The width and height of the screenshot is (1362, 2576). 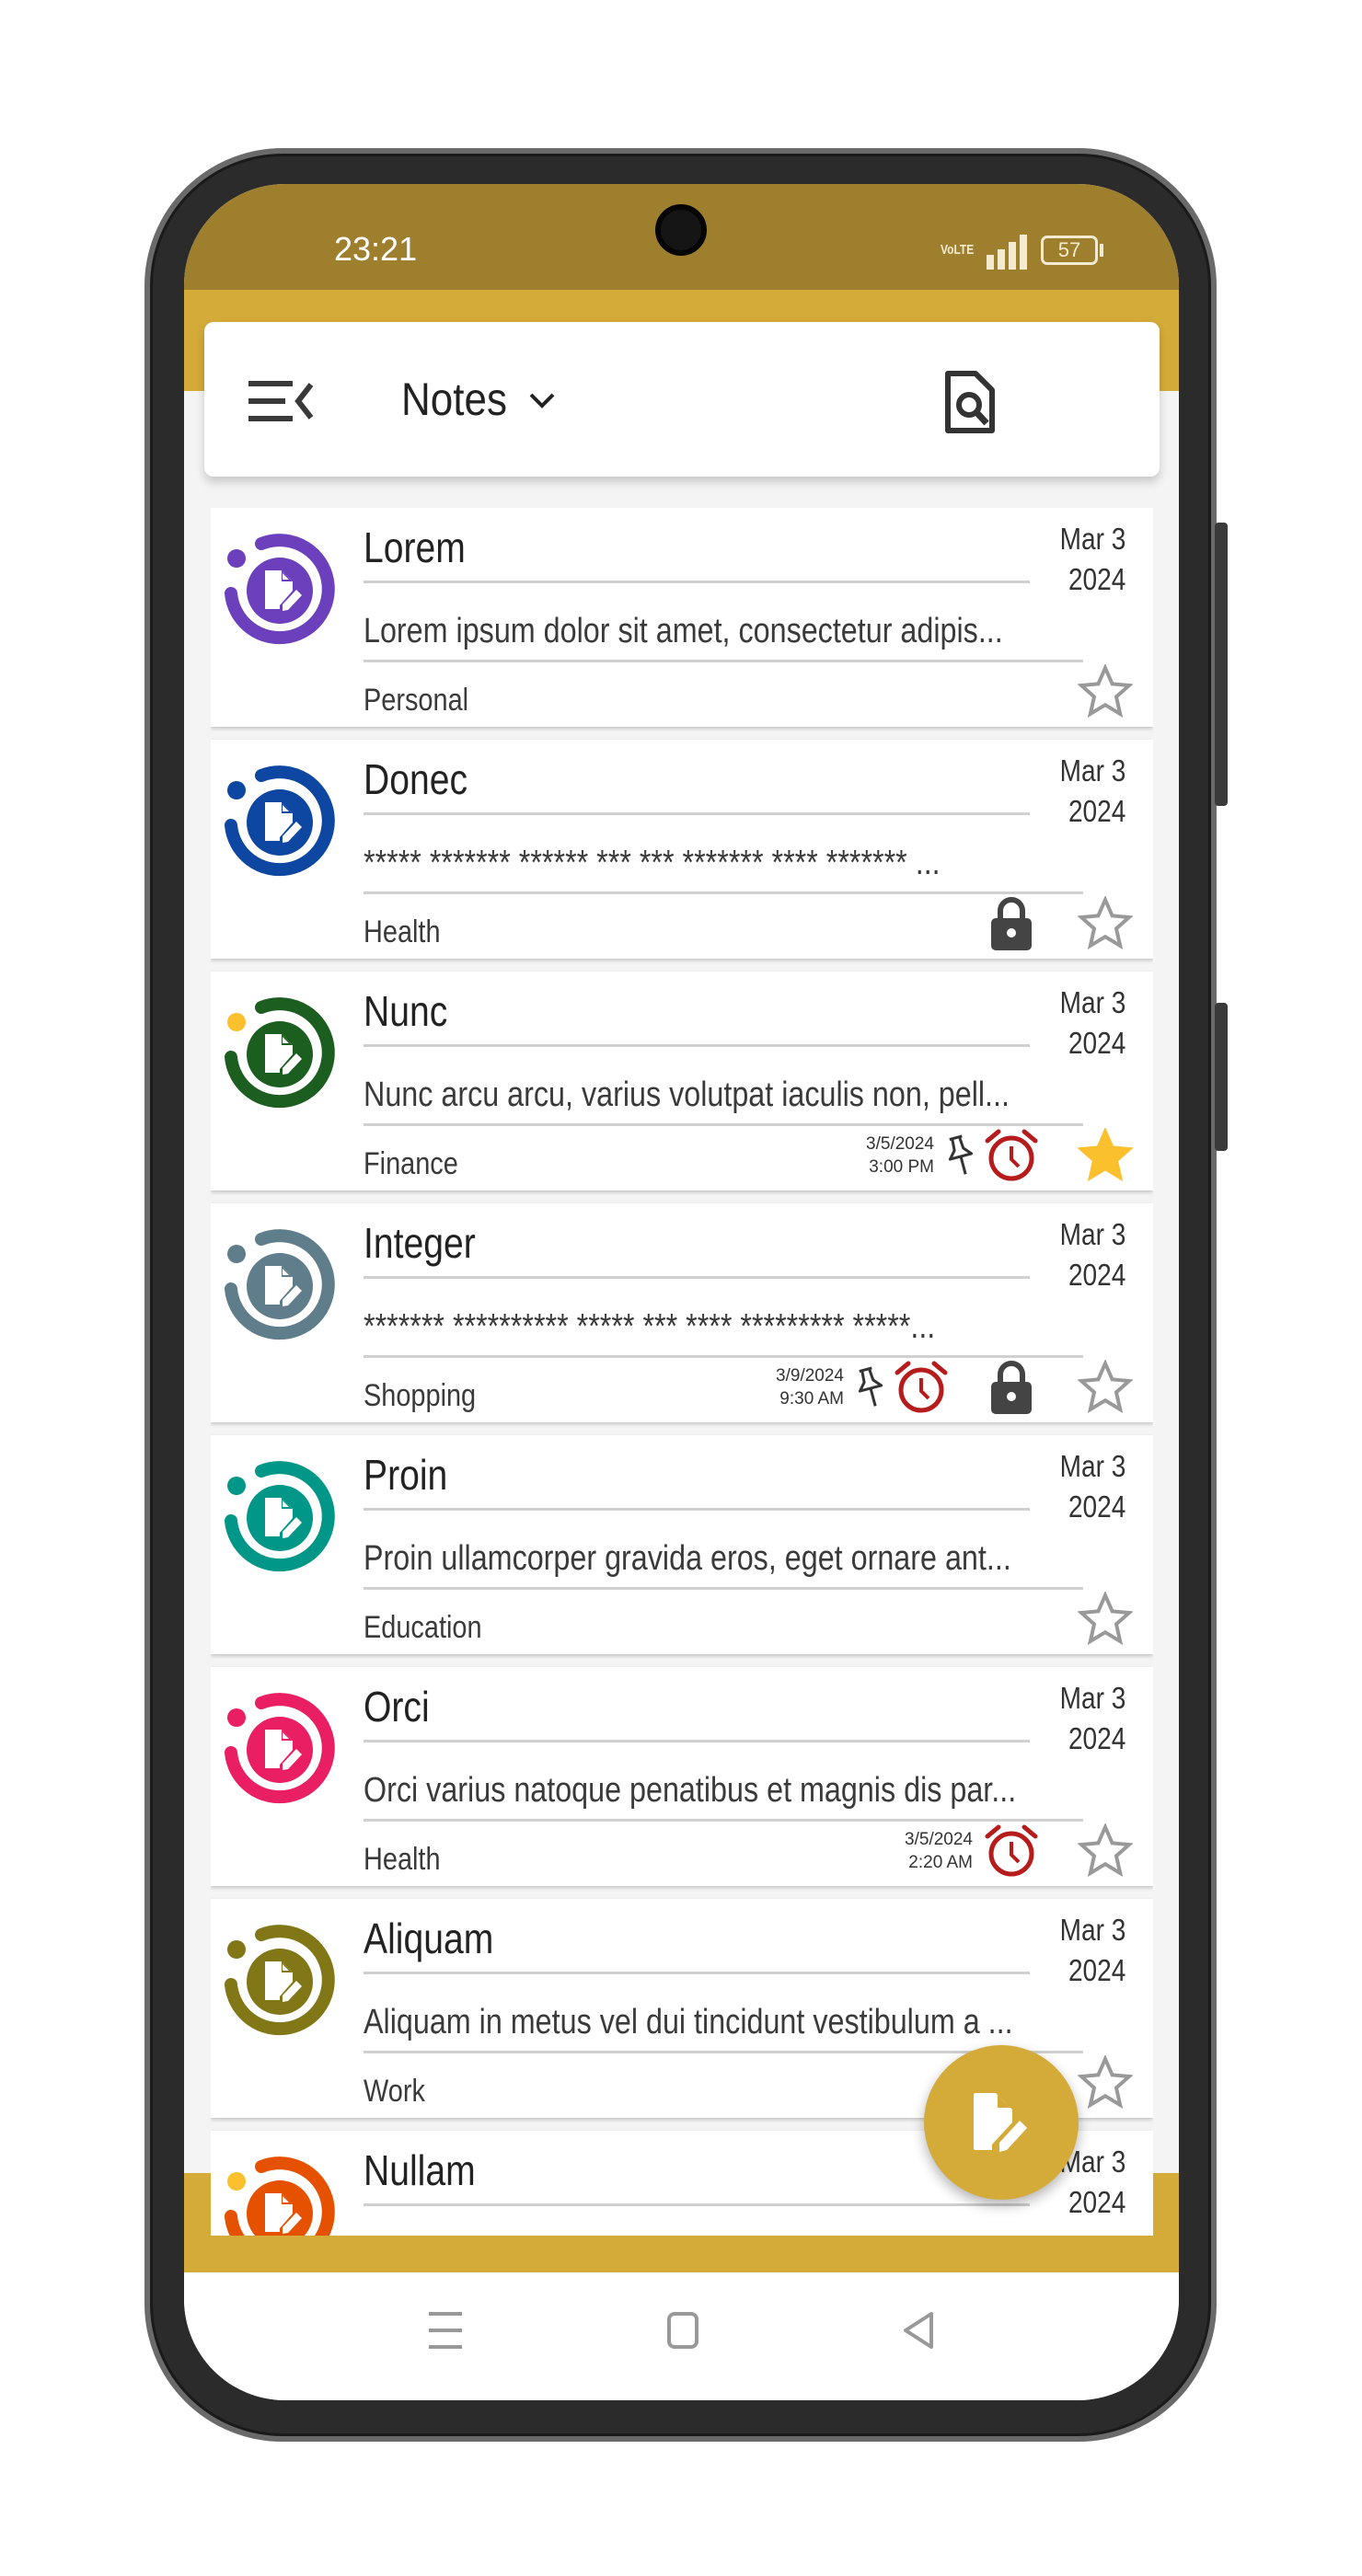 What do you see at coordinates (406, 1011) in the screenshot?
I see `note-title: Nunc` at bounding box center [406, 1011].